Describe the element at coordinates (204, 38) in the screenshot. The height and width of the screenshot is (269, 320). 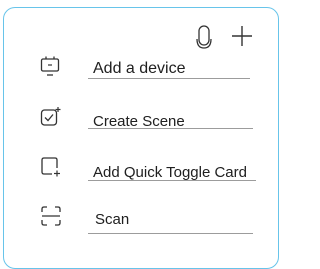
I see `microphone-icon` at that location.